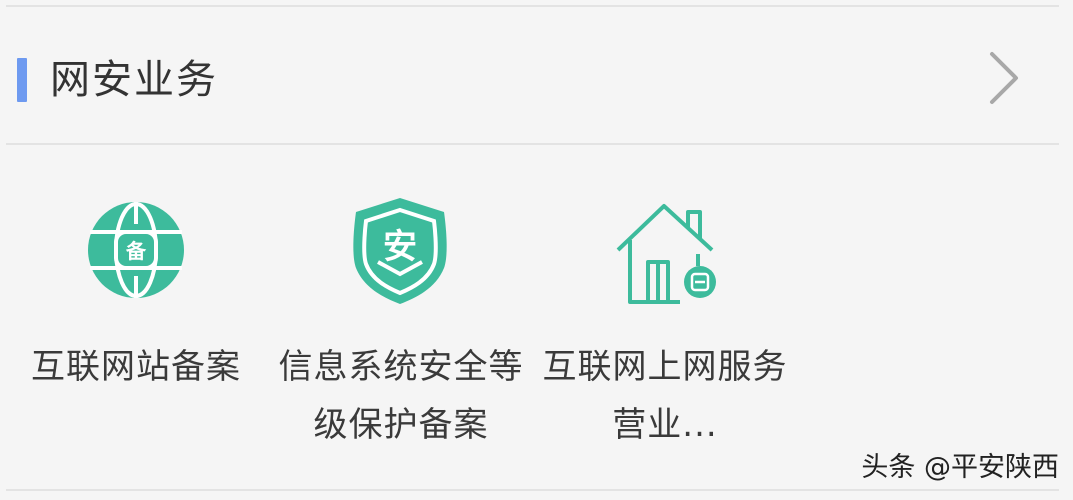  Describe the element at coordinates (532, 6) in the screenshot. I see `top-divider` at that location.